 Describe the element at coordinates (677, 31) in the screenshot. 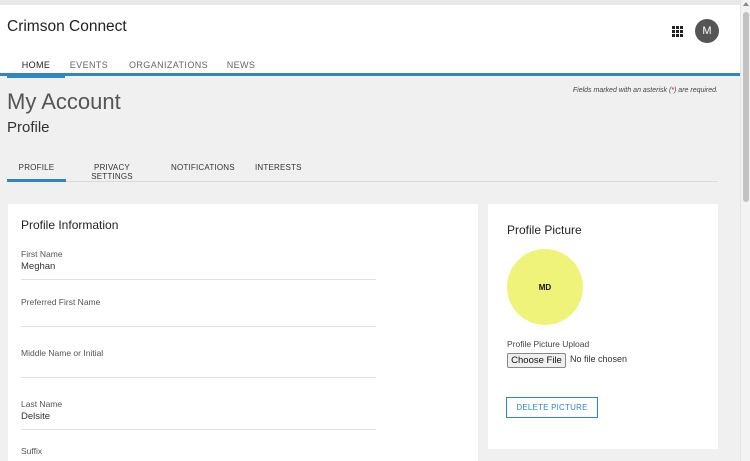

I see `apps-grid-icon` at that location.